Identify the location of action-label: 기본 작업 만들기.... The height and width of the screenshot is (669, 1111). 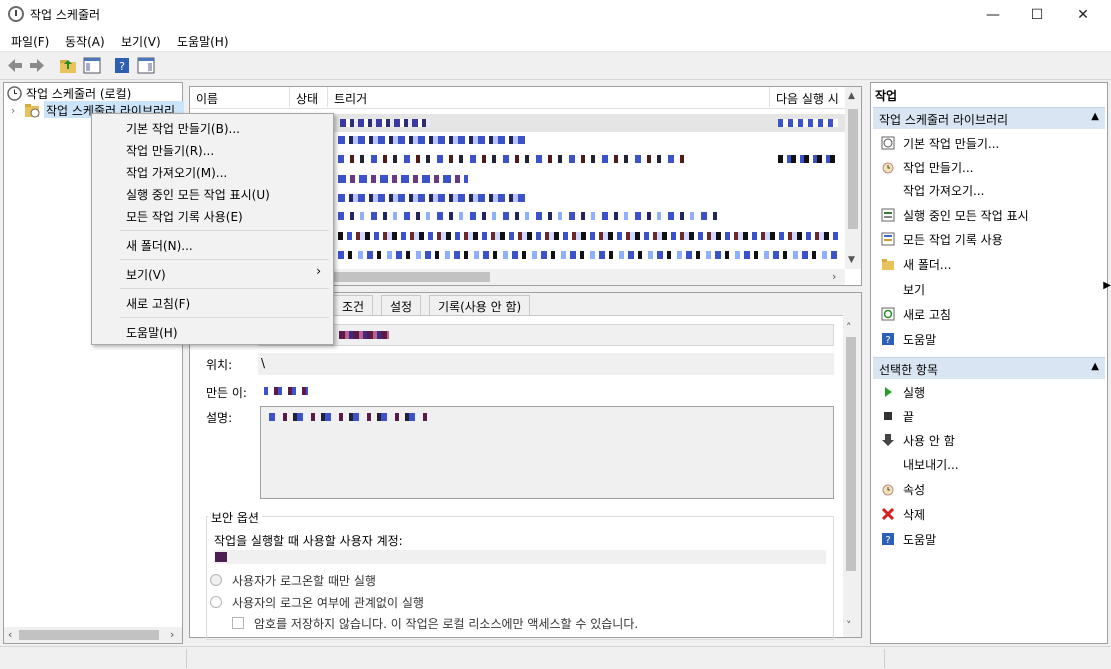
(951, 144).